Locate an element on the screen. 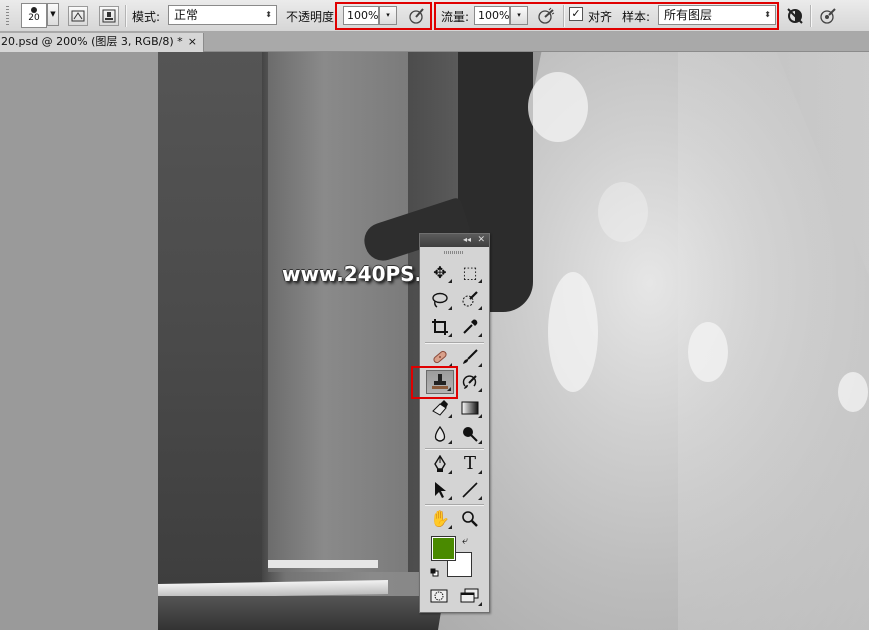  canvas-floor is located at coordinates (308, 613).